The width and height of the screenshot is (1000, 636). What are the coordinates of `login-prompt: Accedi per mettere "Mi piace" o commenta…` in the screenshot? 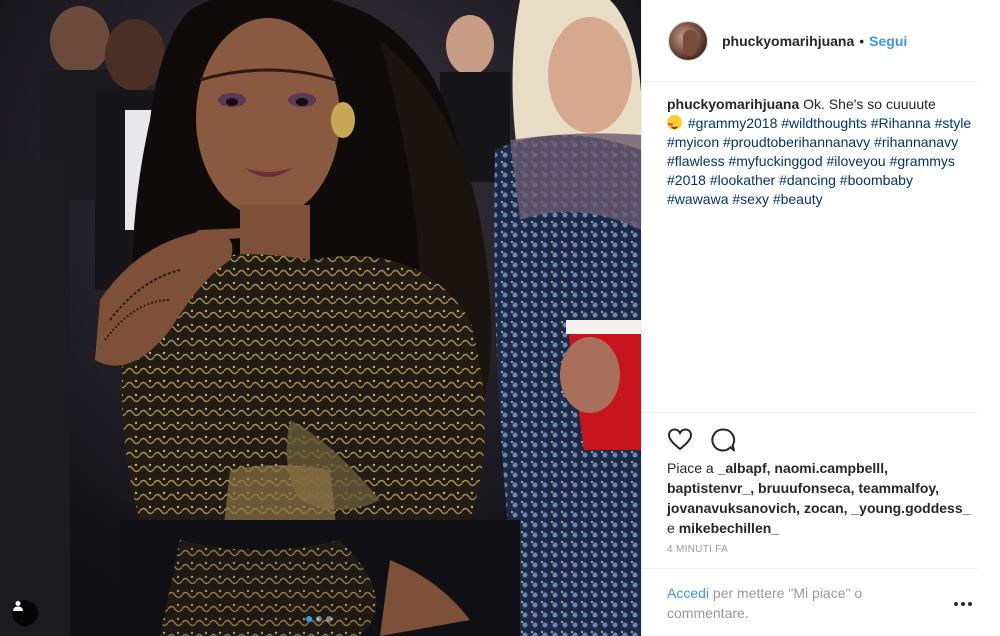 It's located at (787, 603).